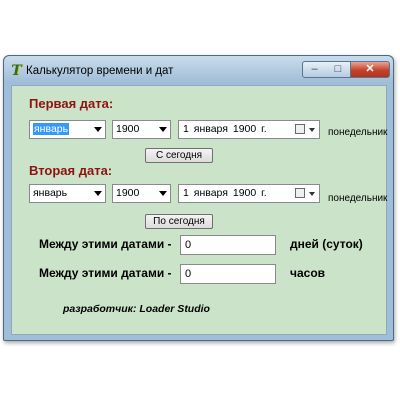 The image size is (400, 400). I want to click on second-year-value: 1900, so click(128, 193).